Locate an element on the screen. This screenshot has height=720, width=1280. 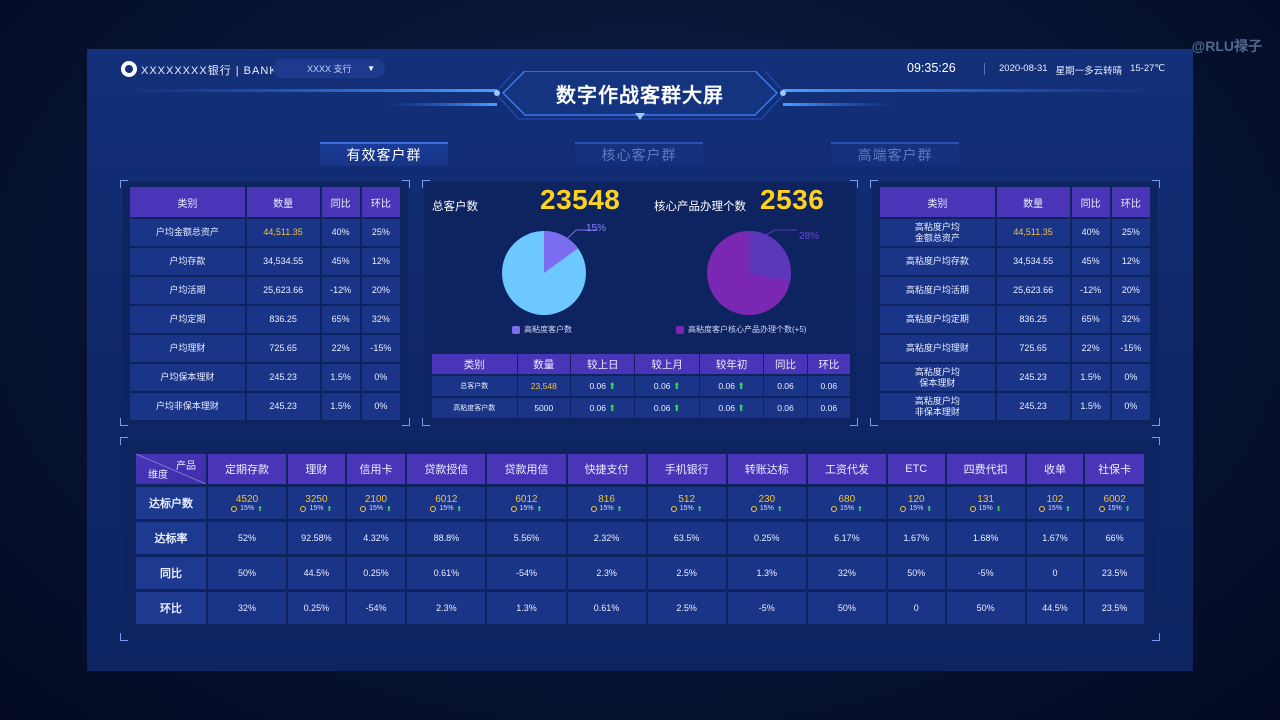
table-row: 户均存款 34,534.55 45% 12% is located at coordinates (265, 261).